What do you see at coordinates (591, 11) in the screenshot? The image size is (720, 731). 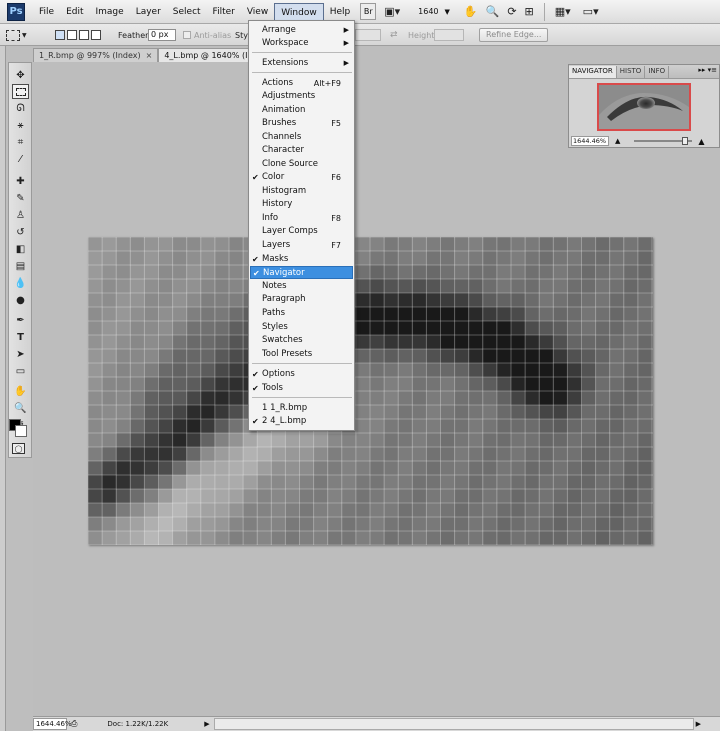 I see `screen-mode-toggle-icon: ▭▾` at bounding box center [591, 11].